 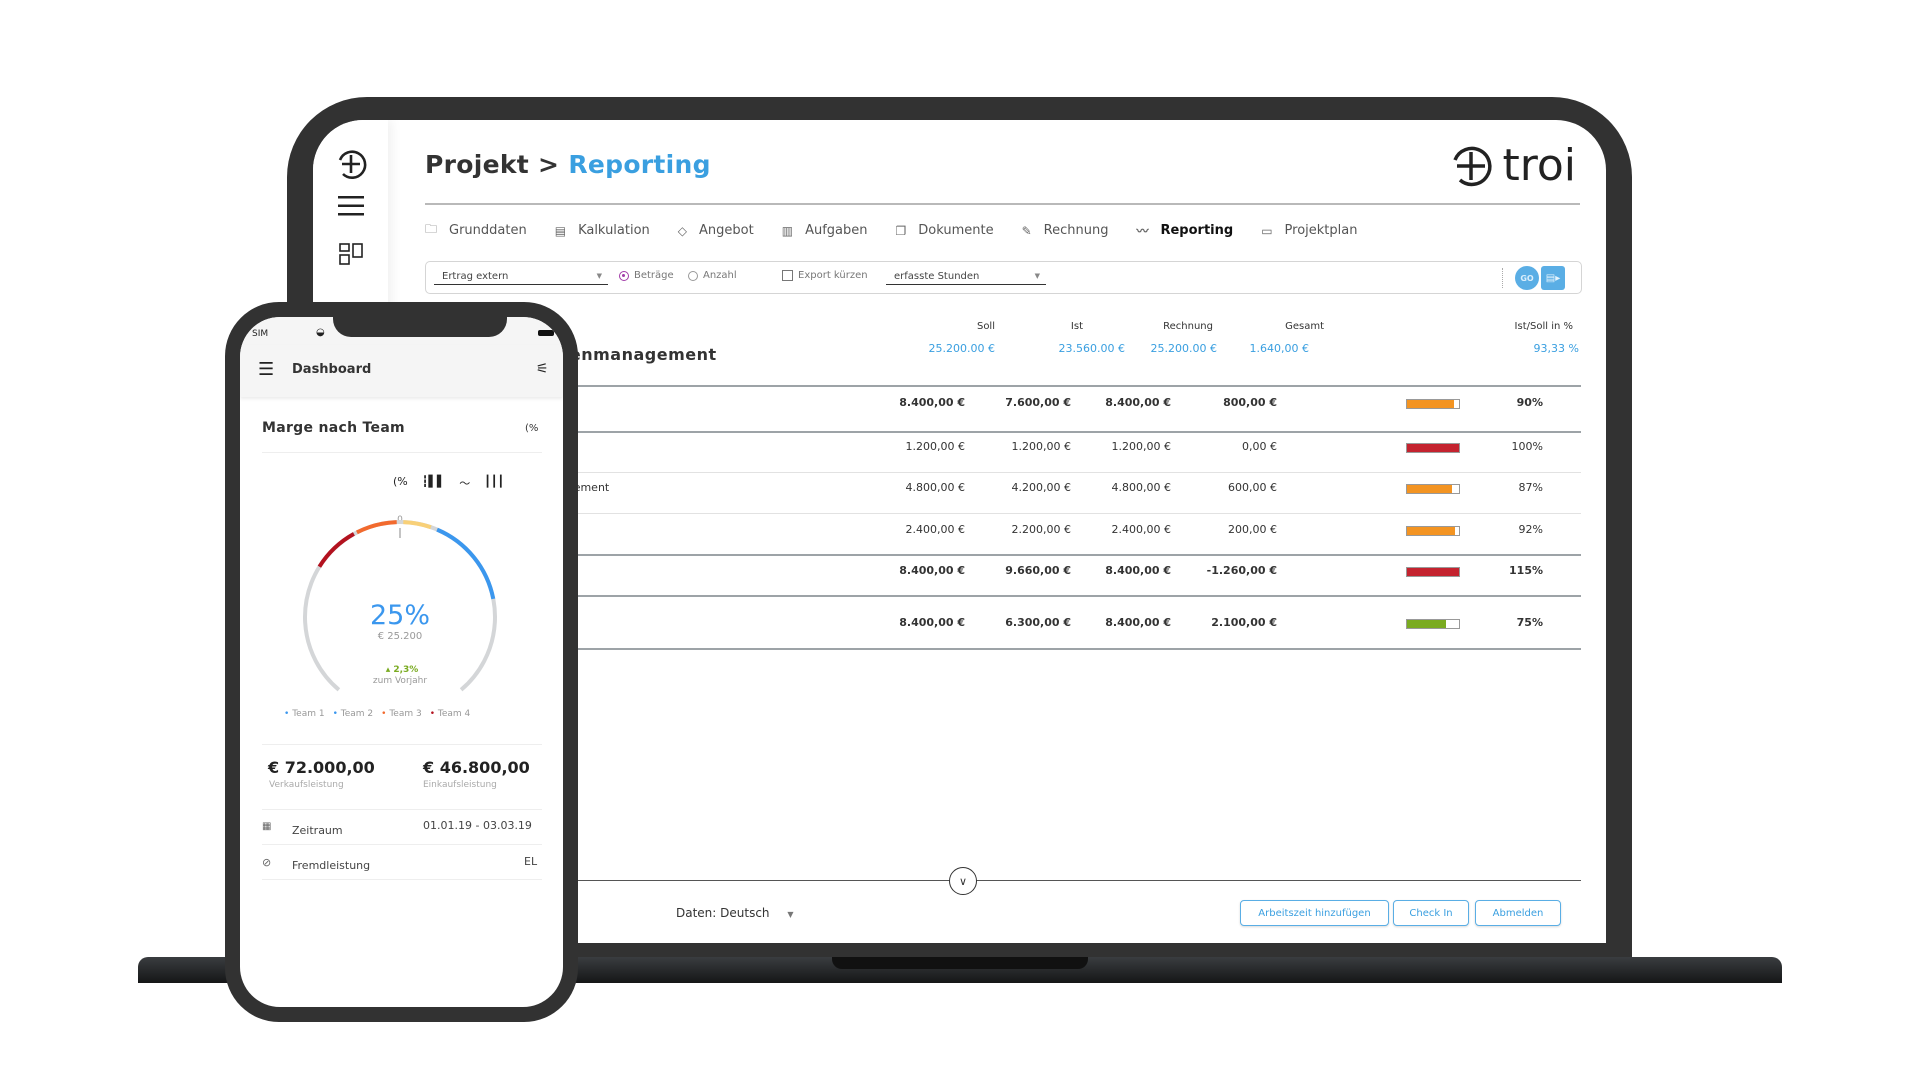 What do you see at coordinates (1267, 230) in the screenshot?
I see `calendar-icon: ▭` at bounding box center [1267, 230].